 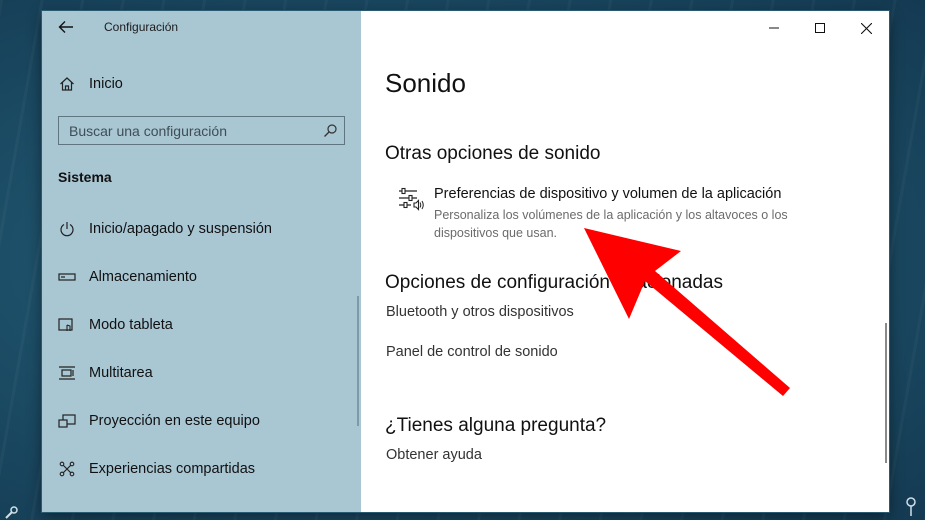 What do you see at coordinates (106, 84) in the screenshot?
I see `home-label: Inicio` at bounding box center [106, 84].